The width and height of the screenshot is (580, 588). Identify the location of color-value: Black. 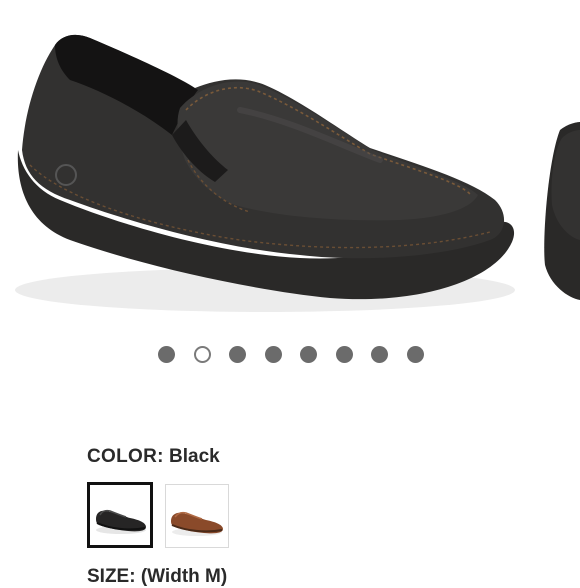
(194, 456).